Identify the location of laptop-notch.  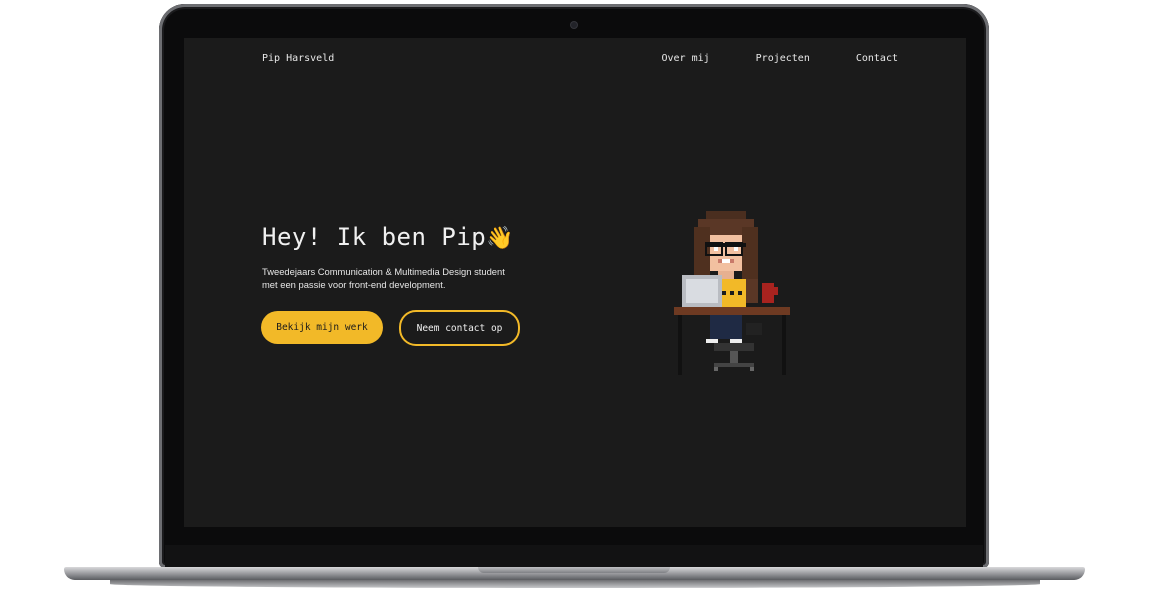
(574, 570).